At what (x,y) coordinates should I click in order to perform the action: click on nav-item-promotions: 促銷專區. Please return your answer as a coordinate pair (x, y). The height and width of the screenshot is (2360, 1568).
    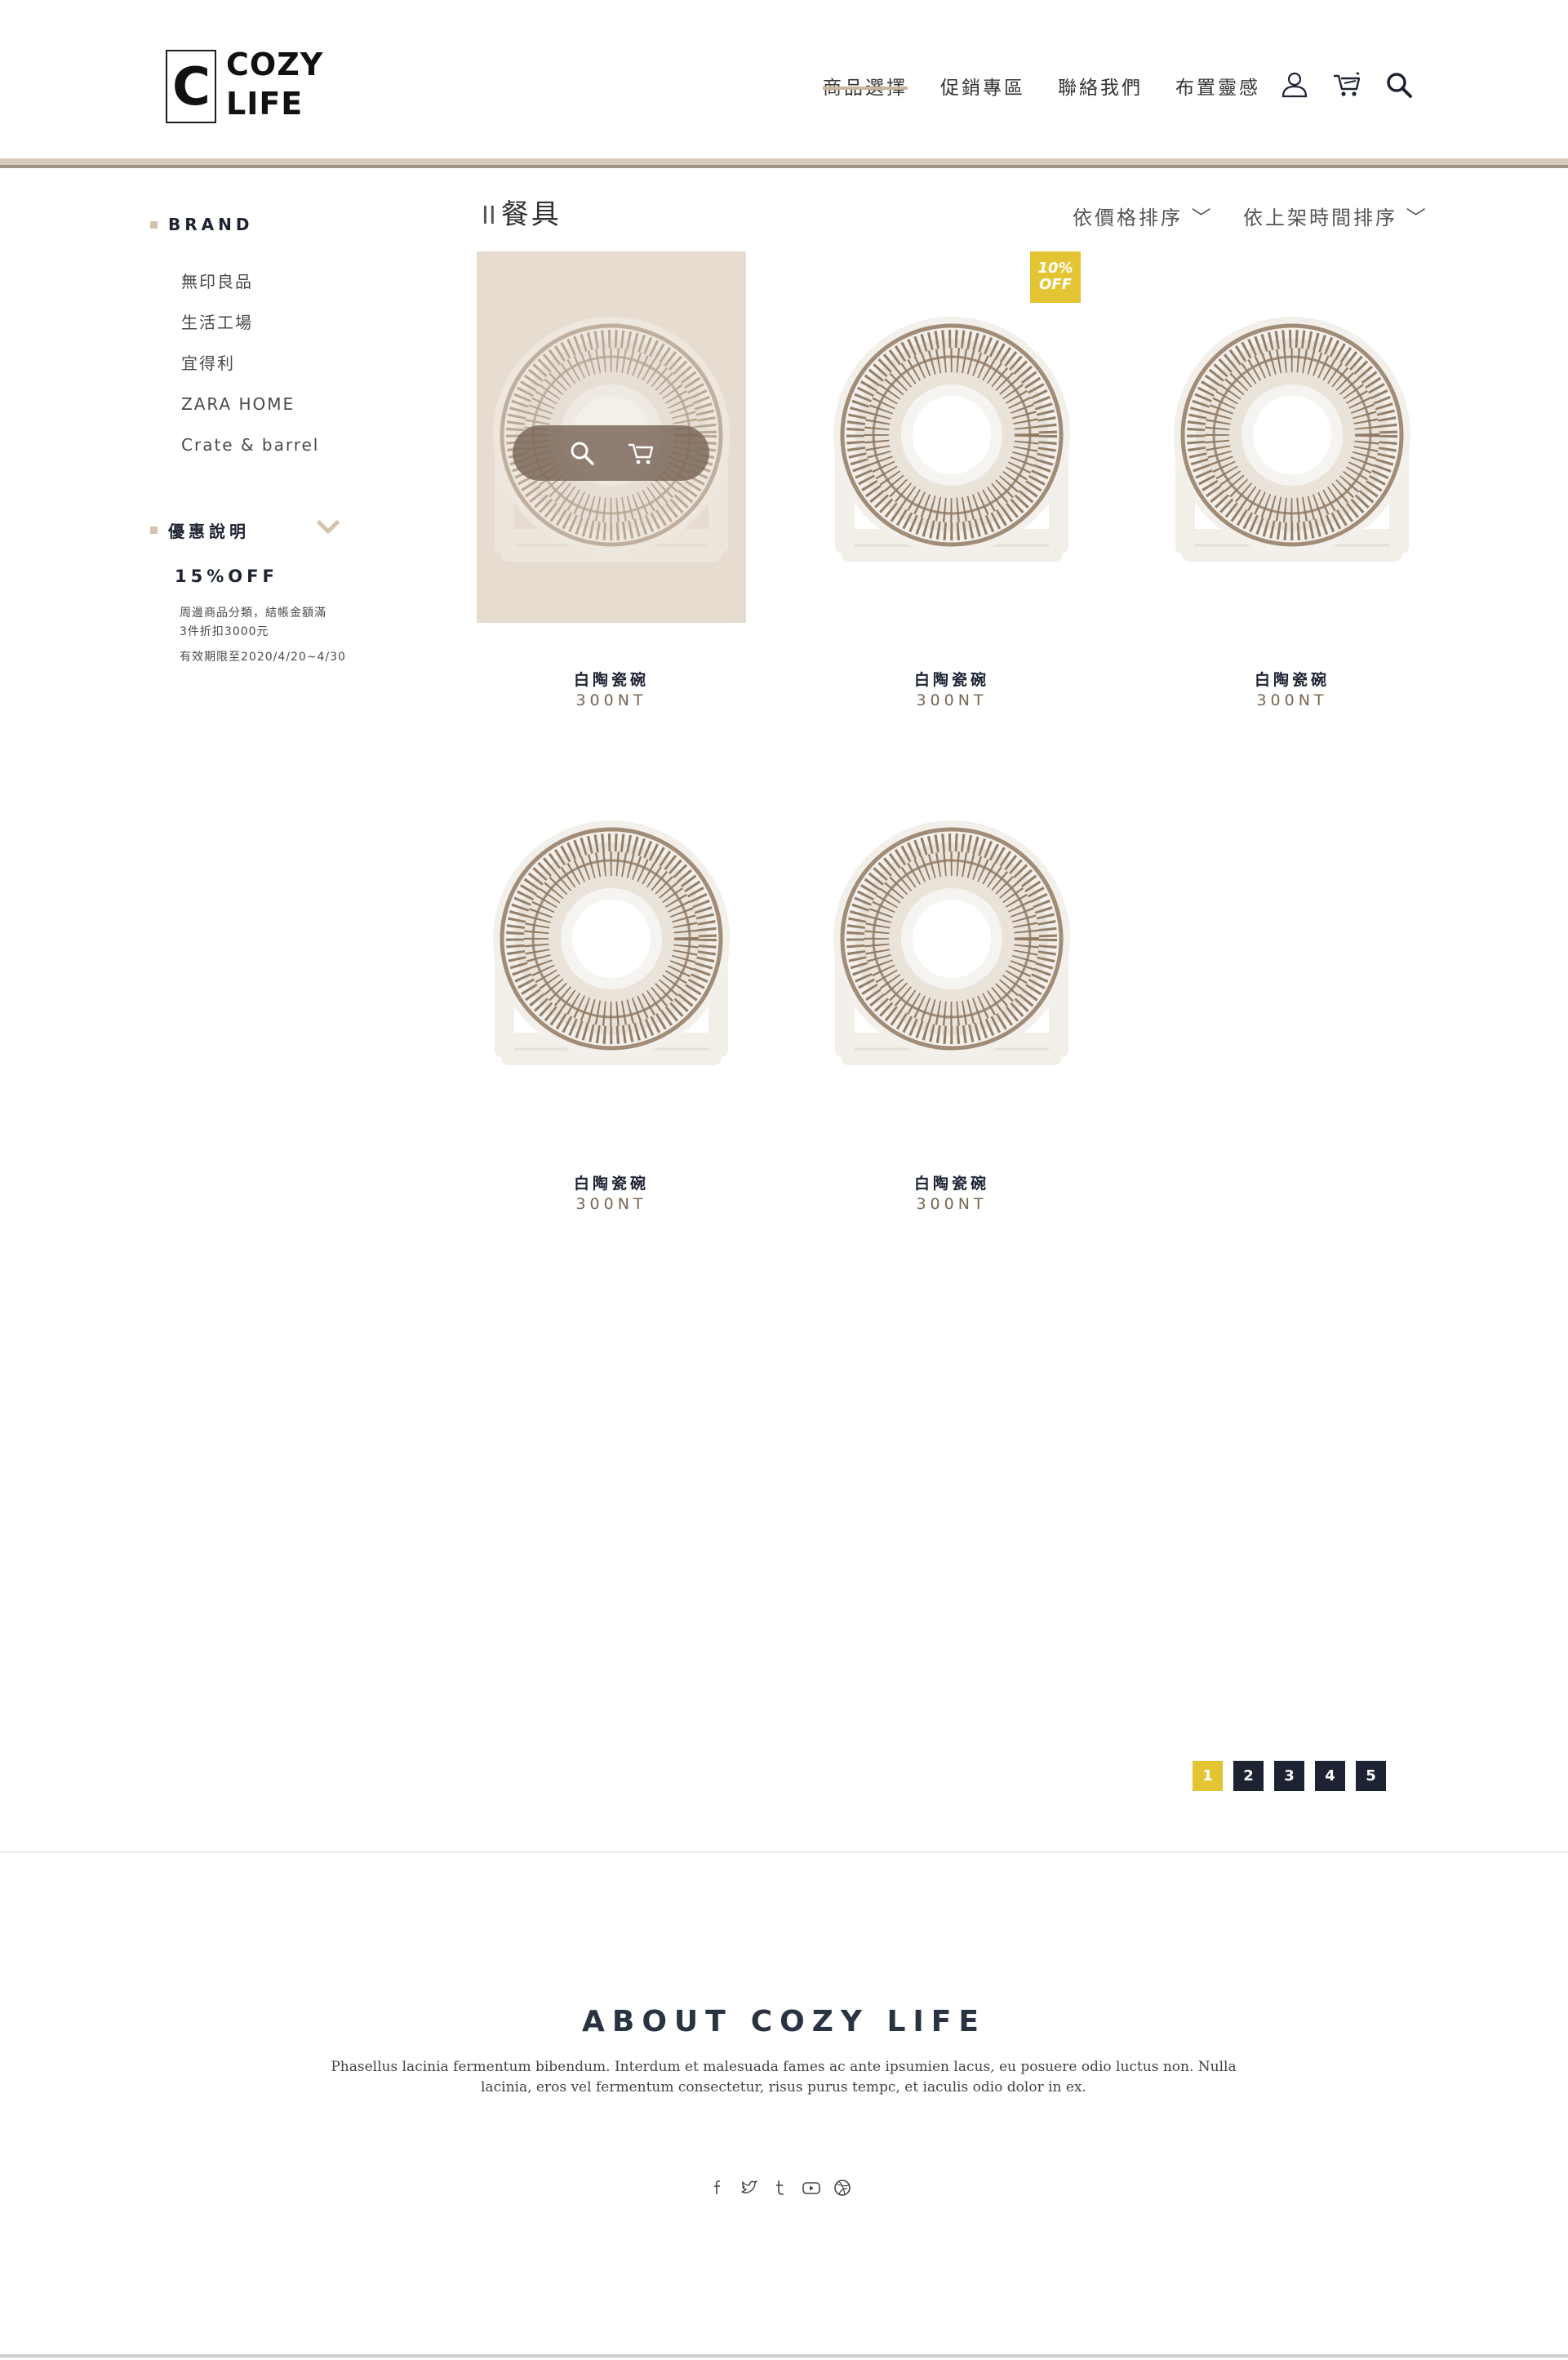
    Looking at the image, I should click on (982, 88).